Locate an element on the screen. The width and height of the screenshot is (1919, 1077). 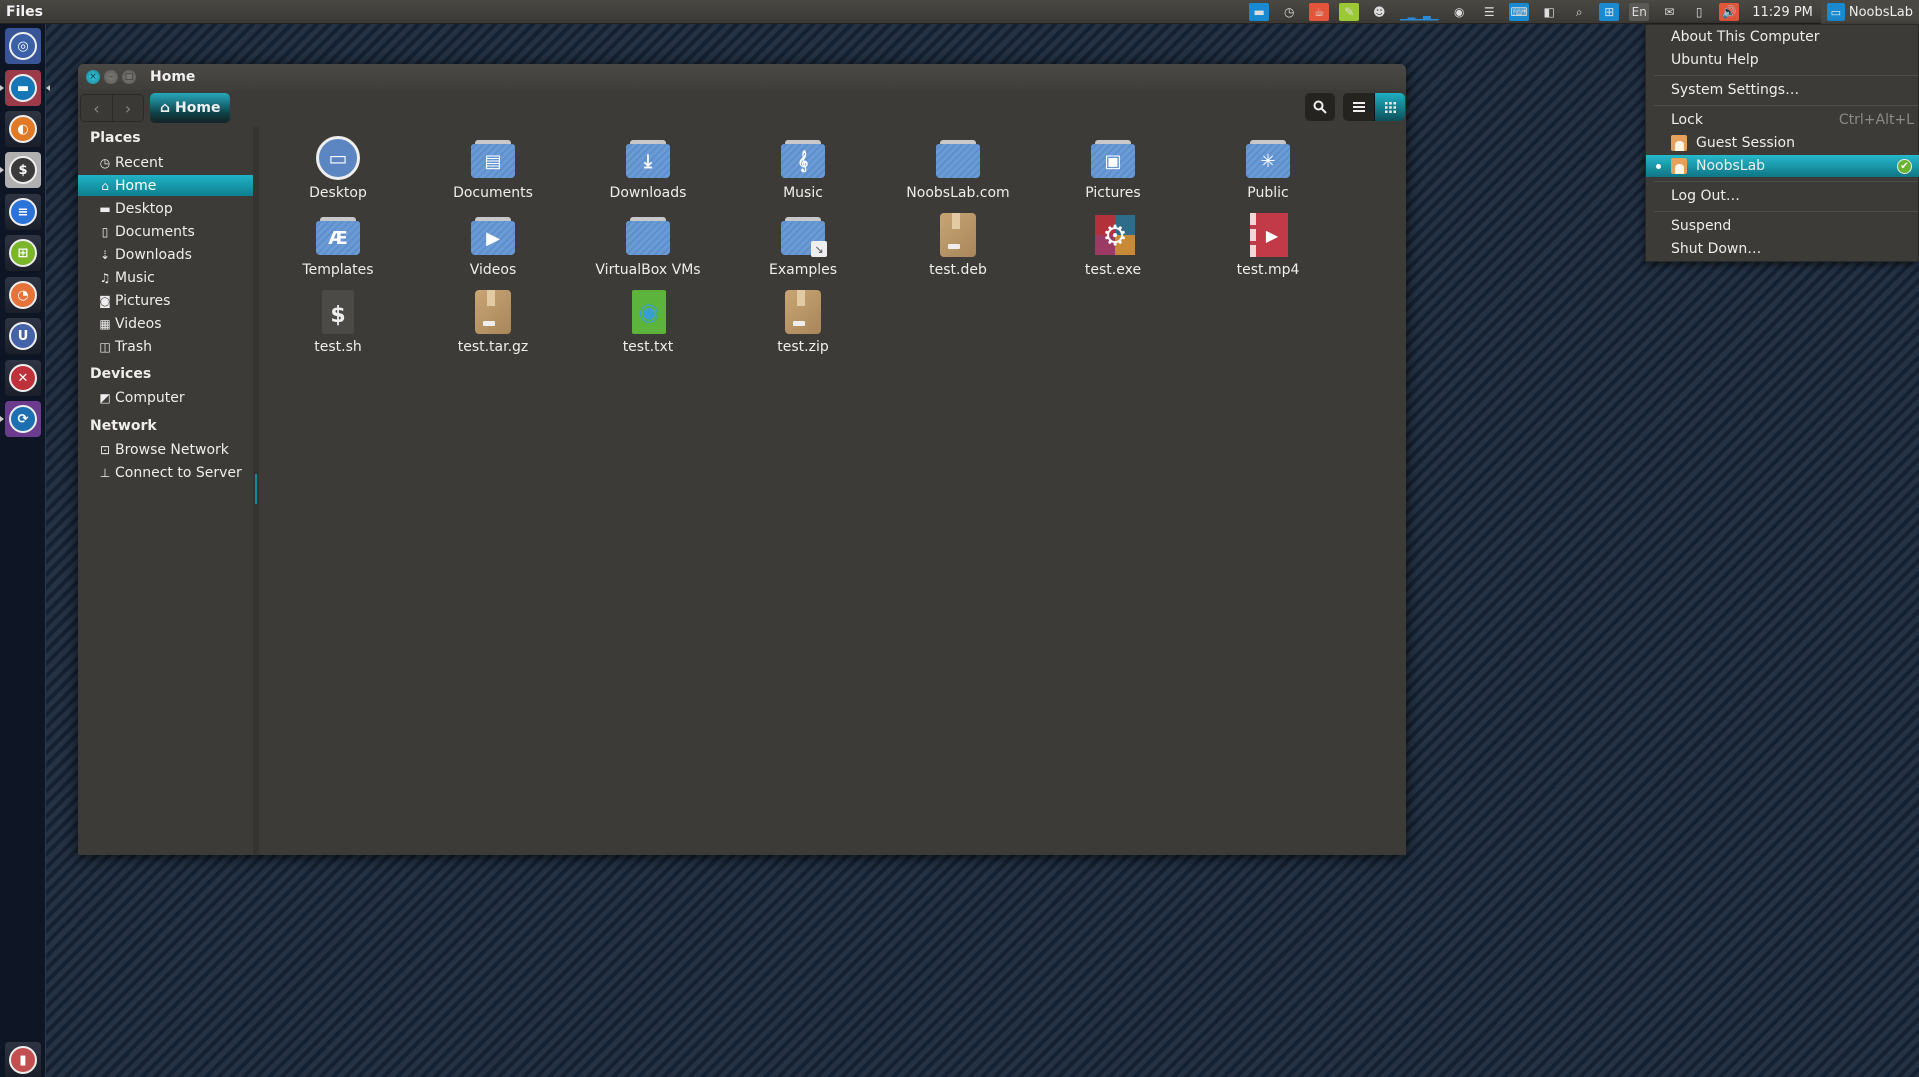
sidebar-item-desktop: ▬ Desktop is located at coordinates (165, 208).